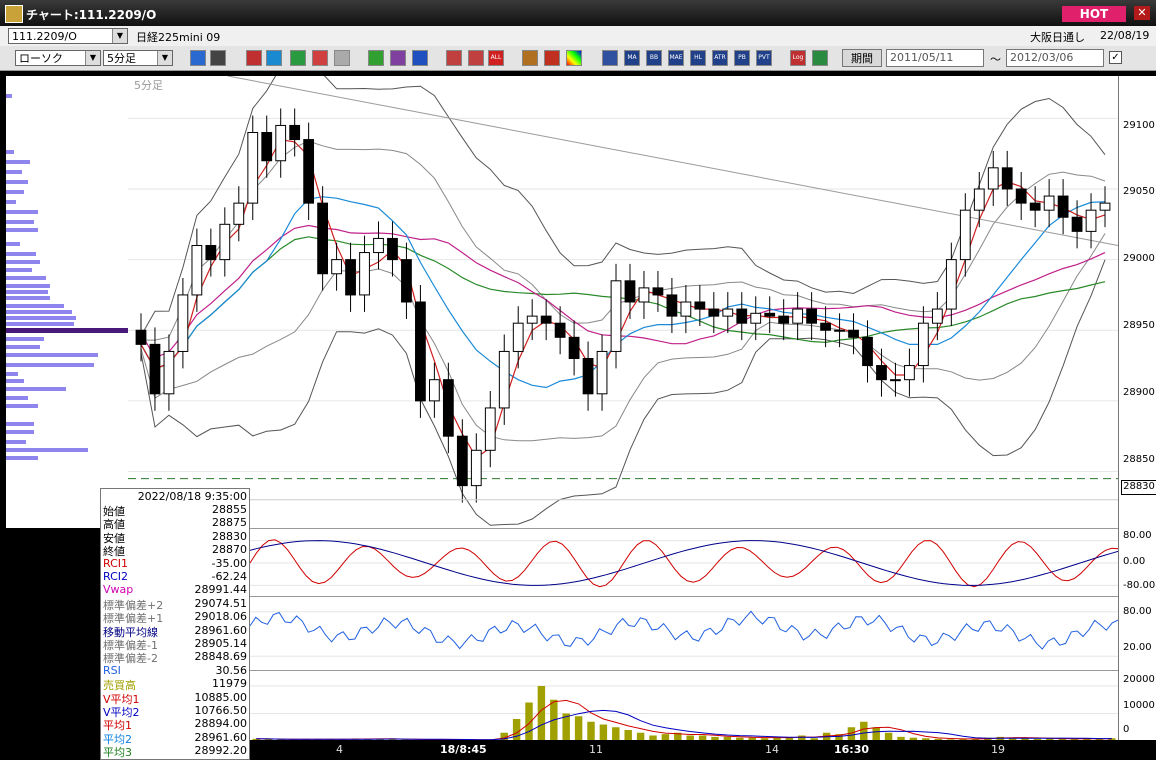 This screenshot has width=1156, height=760. What do you see at coordinates (342, 58) in the screenshot?
I see `info-icon` at bounding box center [342, 58].